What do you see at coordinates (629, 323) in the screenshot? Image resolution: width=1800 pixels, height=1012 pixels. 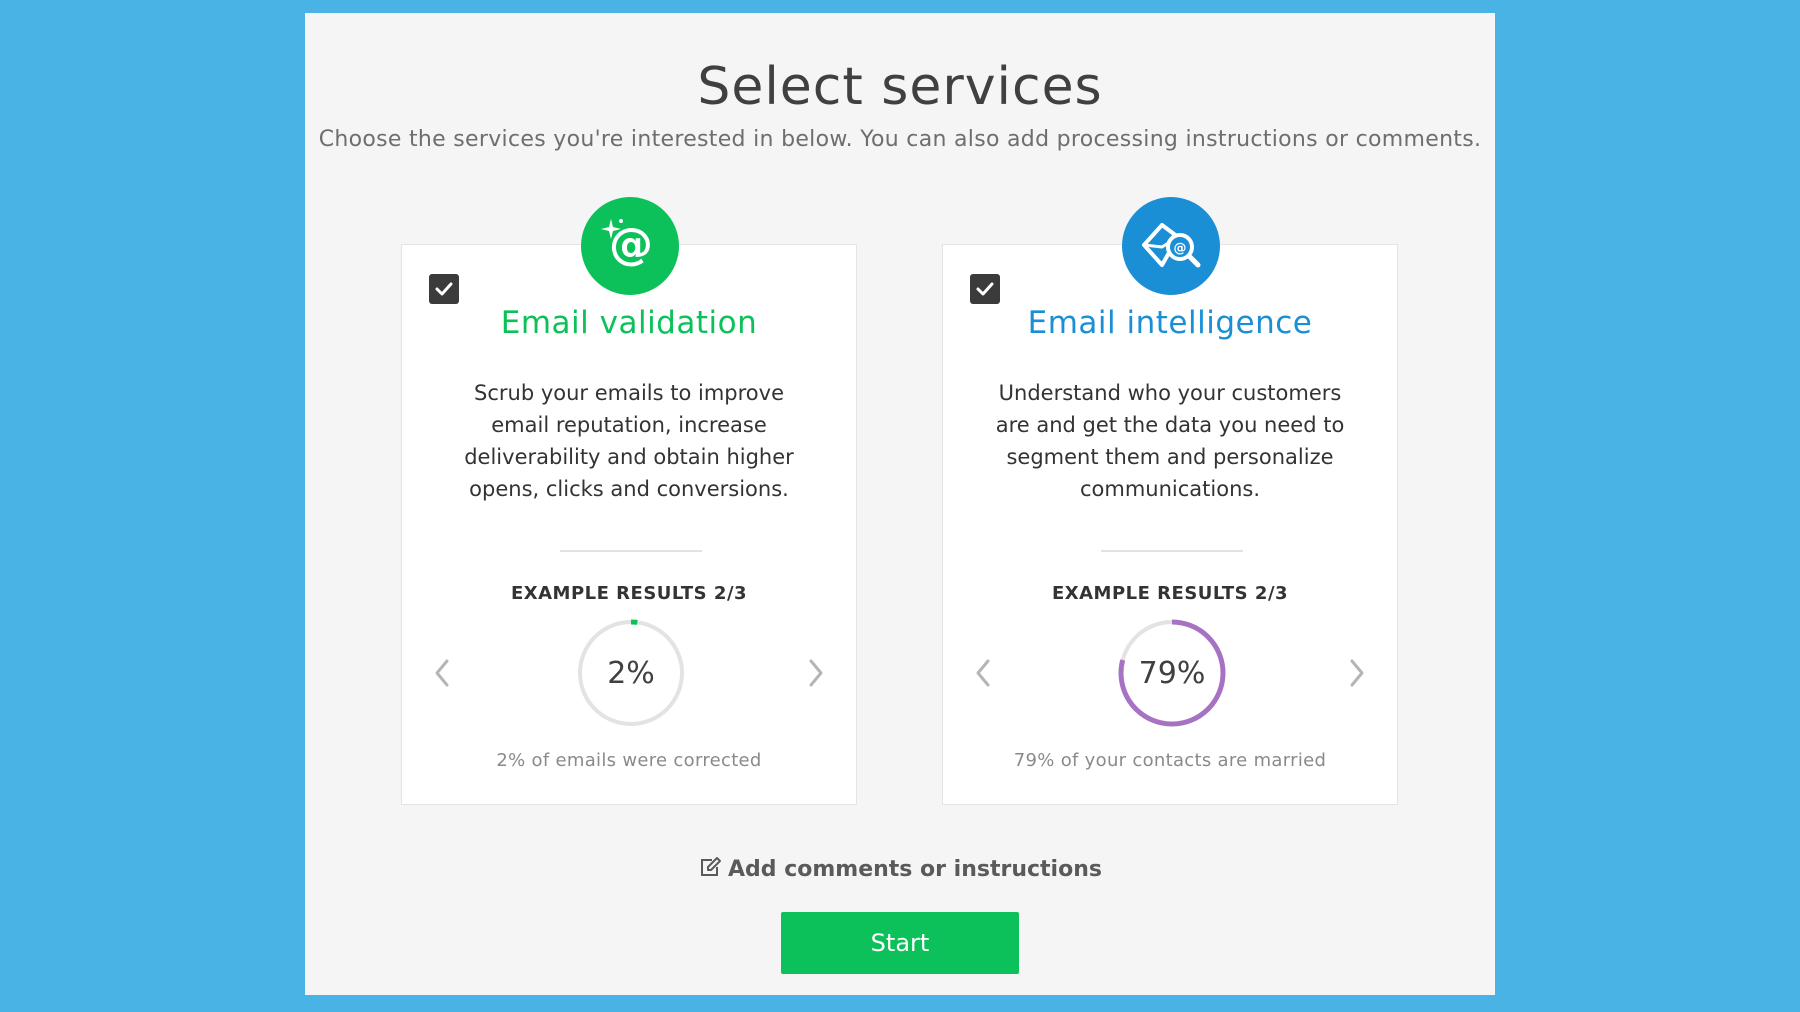 I see `service-title: Email validation` at bounding box center [629, 323].